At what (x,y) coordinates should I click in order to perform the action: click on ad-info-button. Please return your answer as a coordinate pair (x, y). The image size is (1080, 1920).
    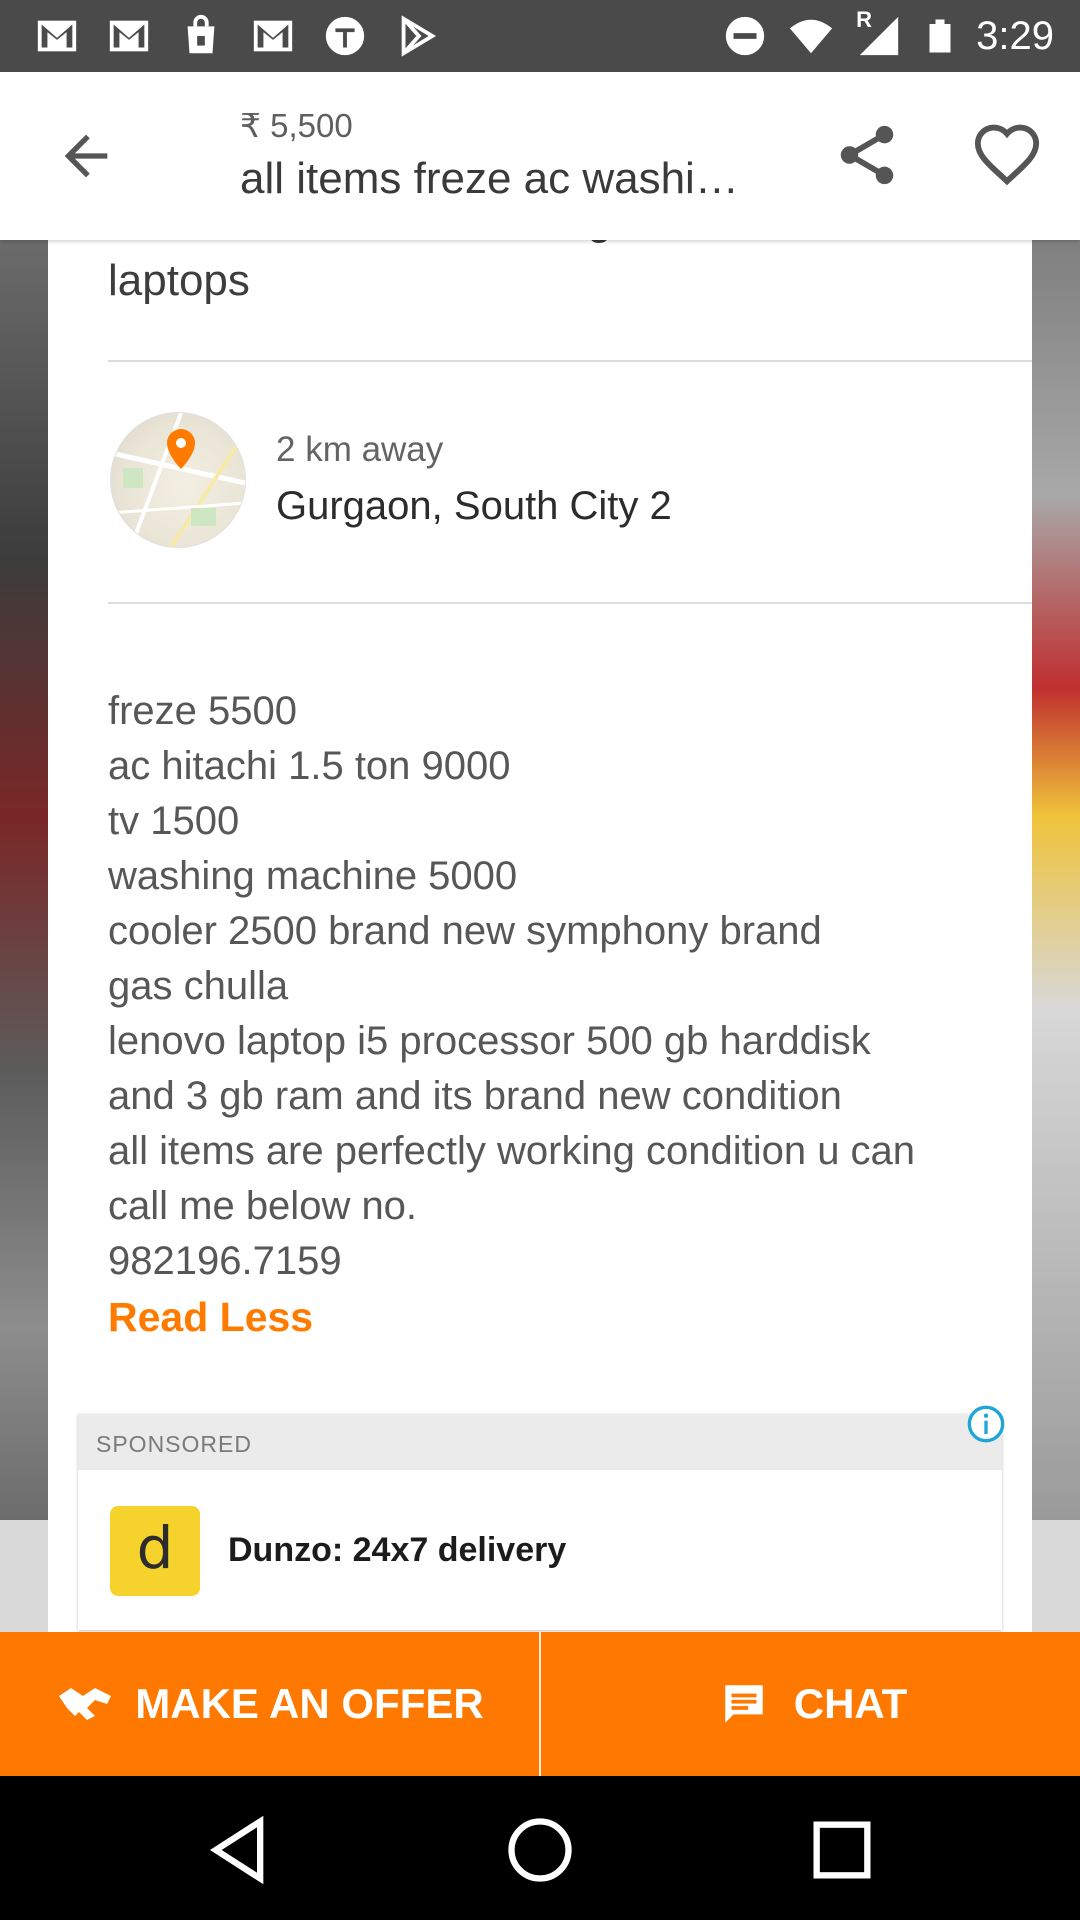
    Looking at the image, I should click on (986, 1424).